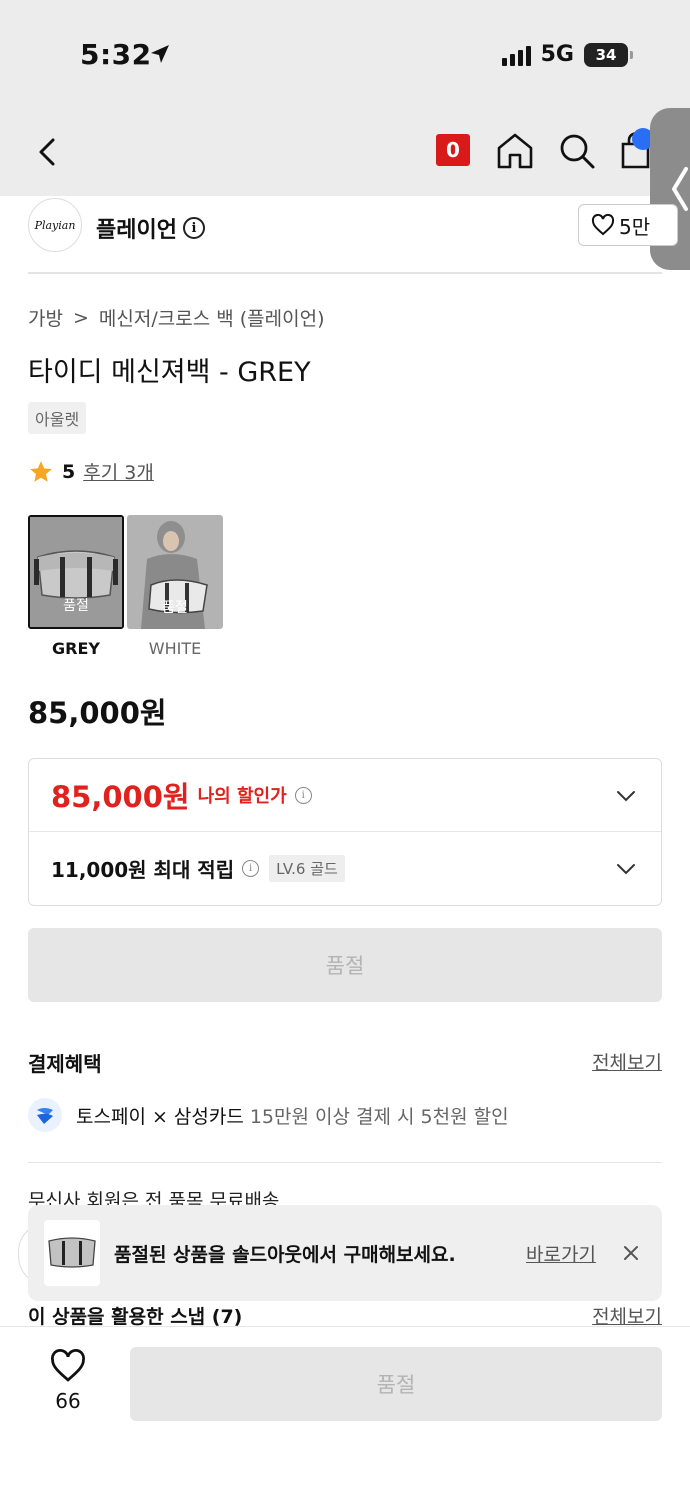  Describe the element at coordinates (45, 1115) in the screenshot. I see `tosspay-icon` at that location.